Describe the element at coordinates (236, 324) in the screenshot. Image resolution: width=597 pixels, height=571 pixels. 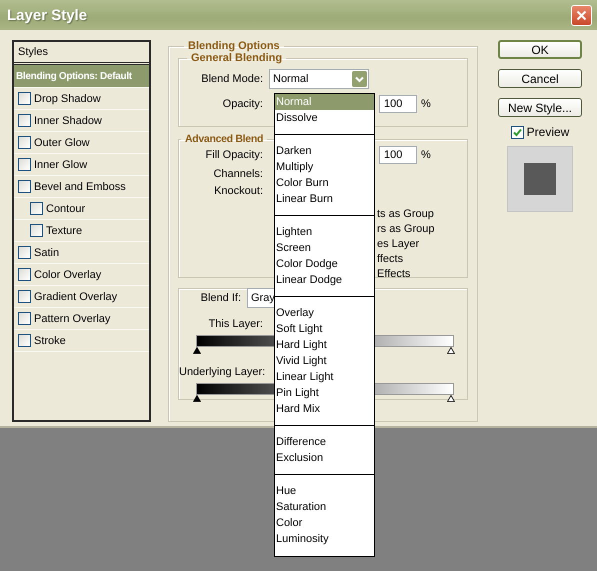
I see `field-label: This Layer:` at that location.